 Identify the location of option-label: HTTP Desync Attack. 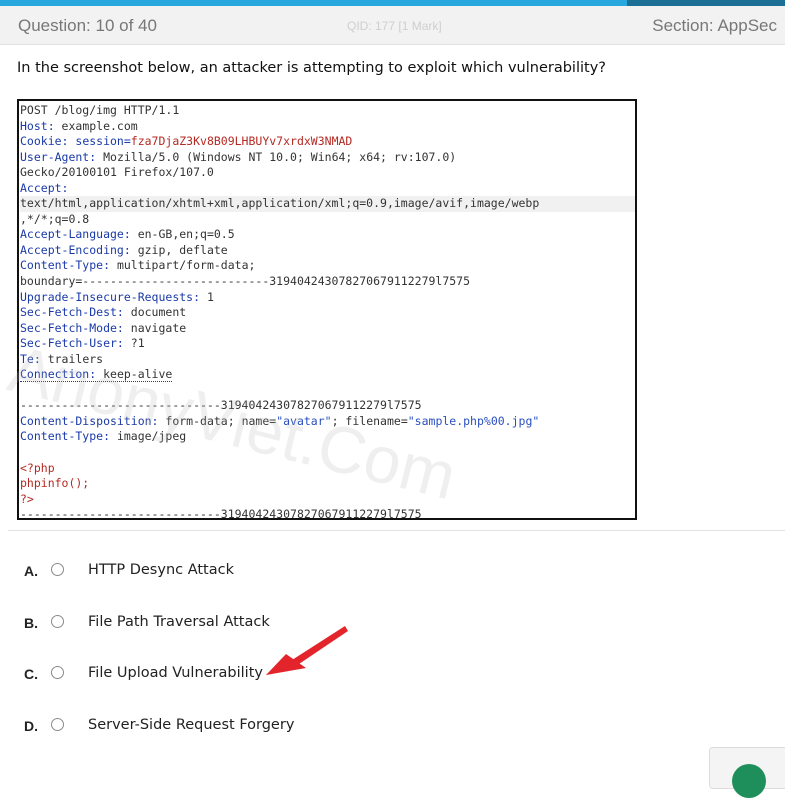
(161, 570).